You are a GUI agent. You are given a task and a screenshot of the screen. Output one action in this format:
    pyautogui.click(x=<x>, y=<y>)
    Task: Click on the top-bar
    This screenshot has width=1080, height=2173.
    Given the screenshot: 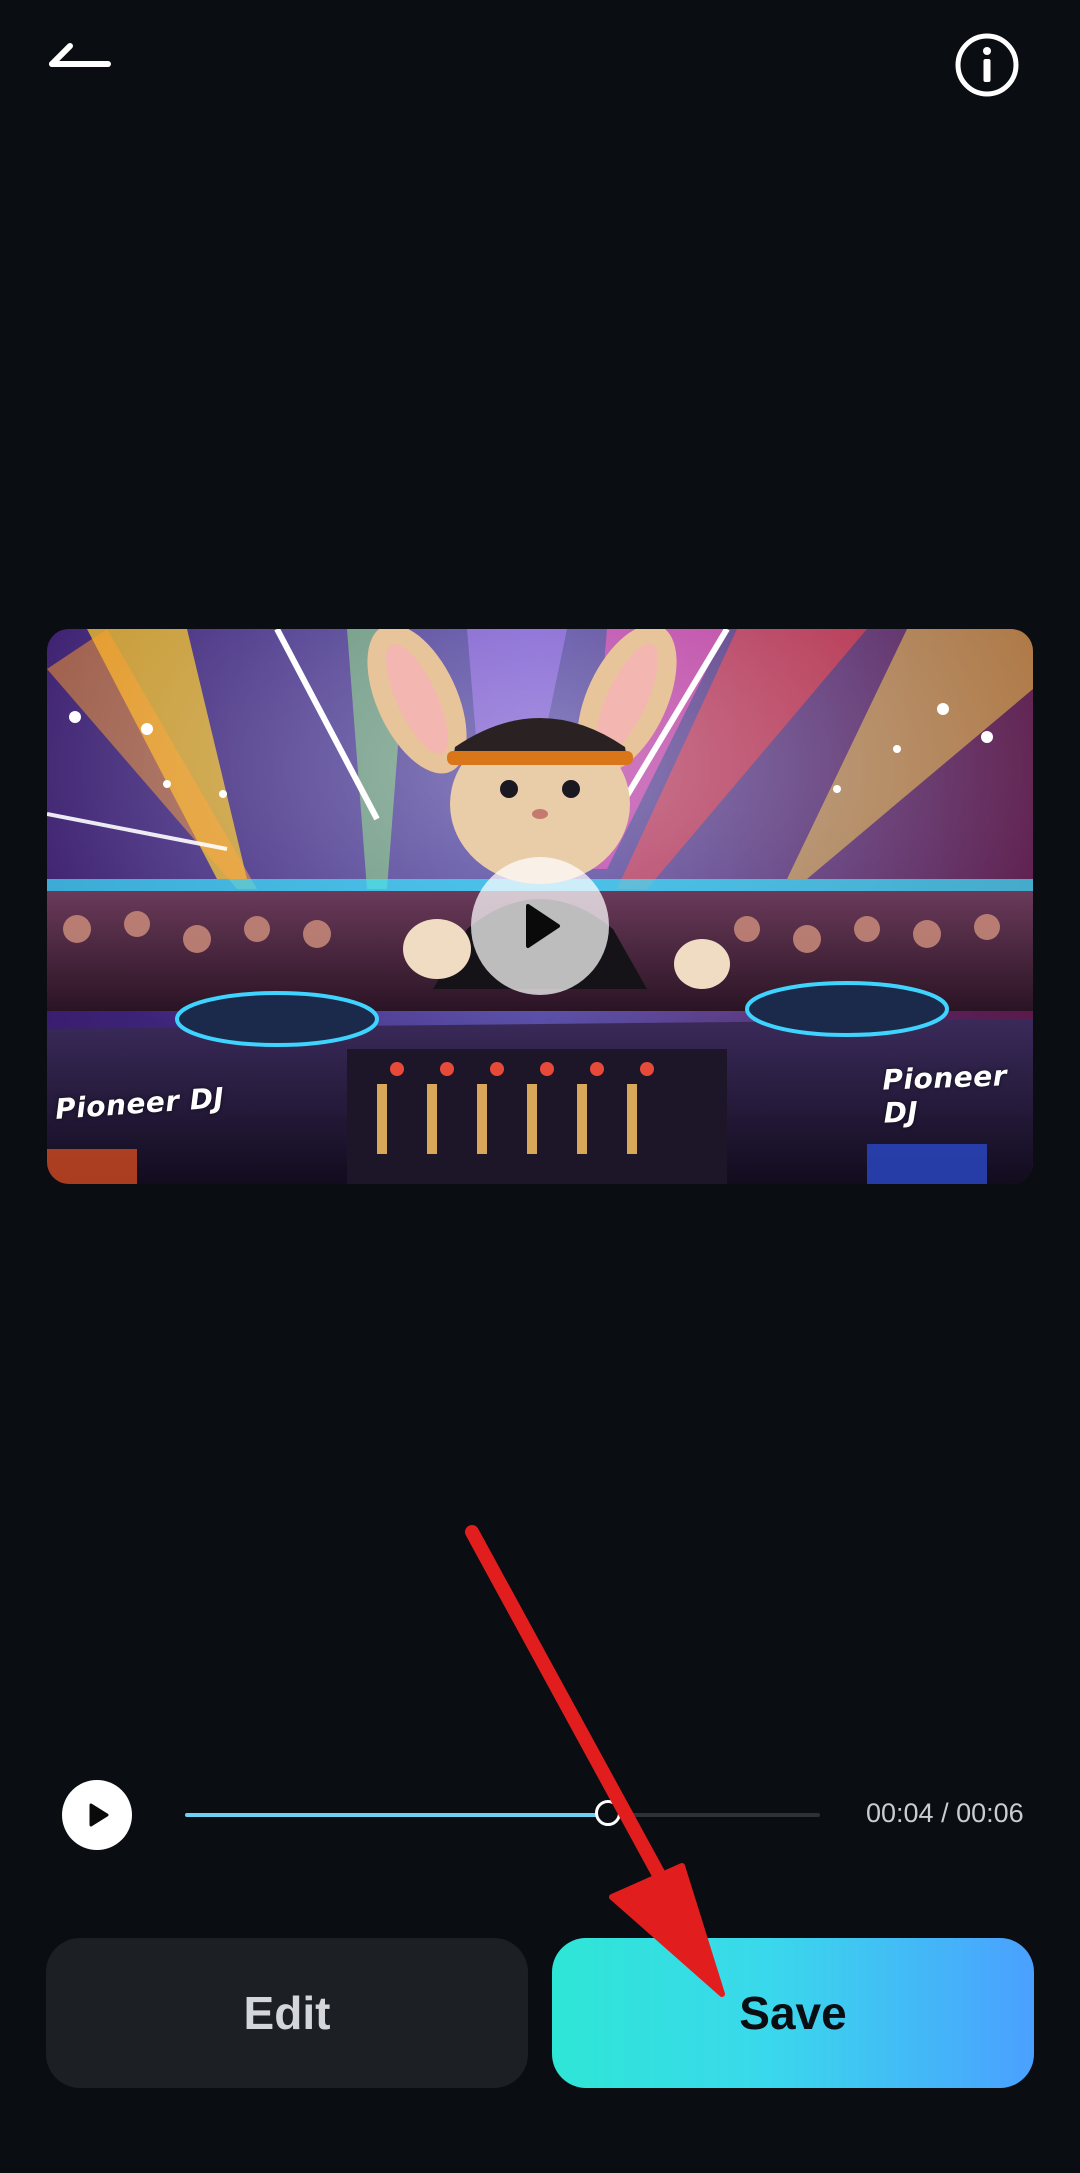 What is the action you would take?
    pyautogui.click(x=540, y=65)
    